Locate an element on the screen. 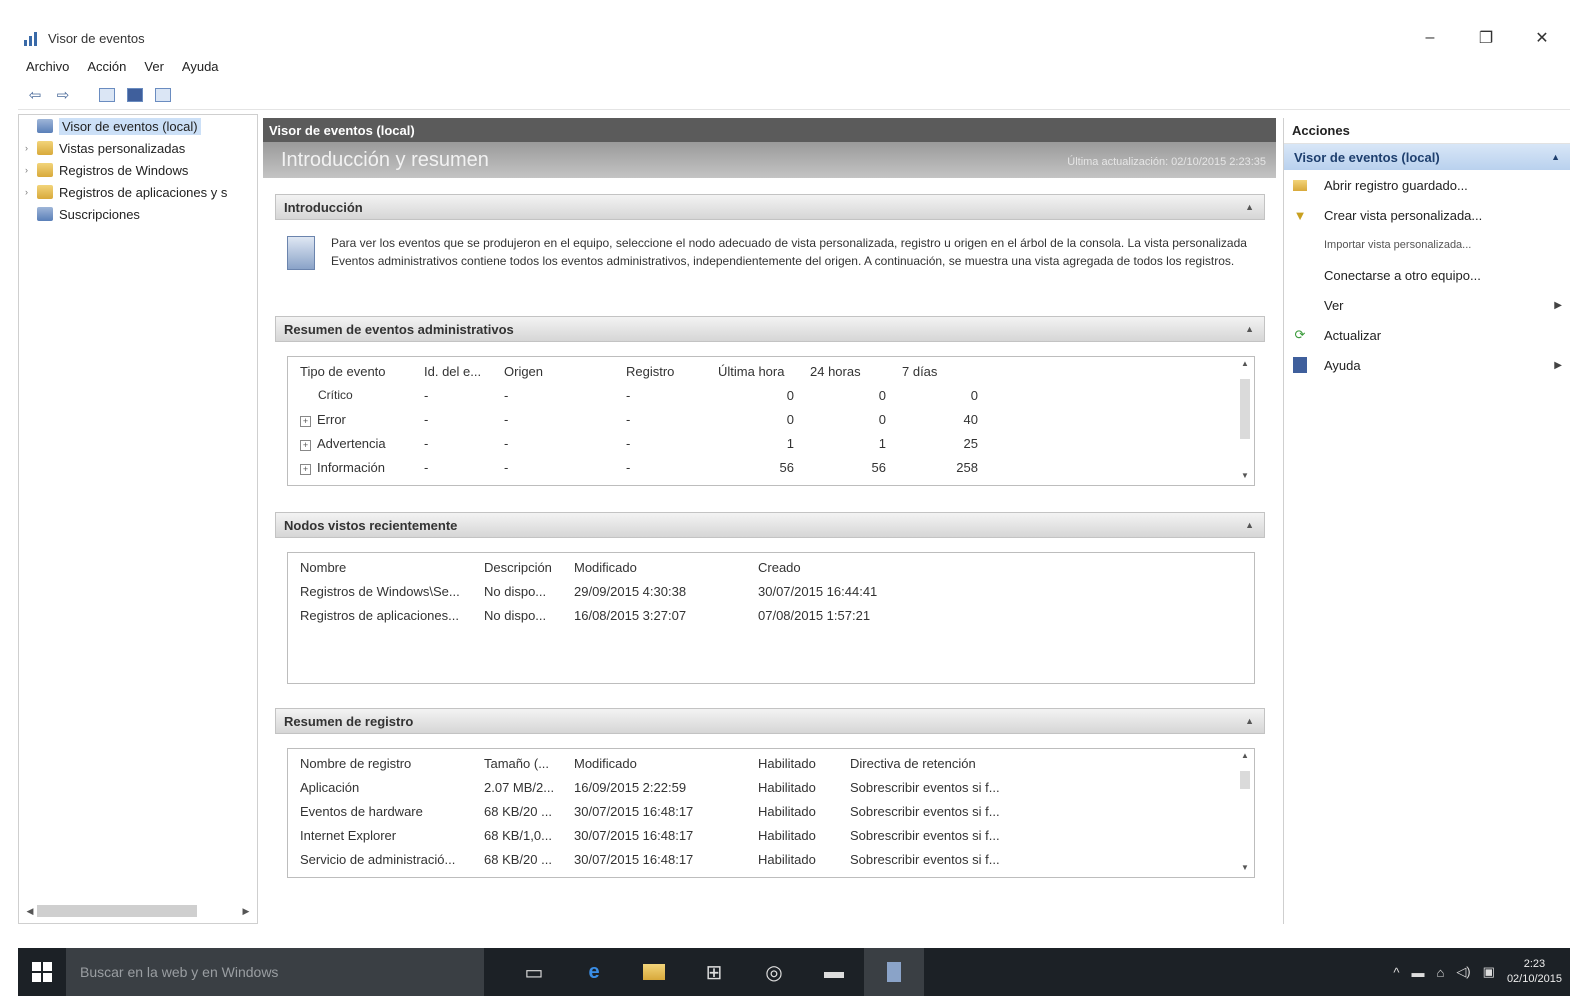 This screenshot has width=1587, height=1007. store-icon: ⊞ is located at coordinates (714, 972).